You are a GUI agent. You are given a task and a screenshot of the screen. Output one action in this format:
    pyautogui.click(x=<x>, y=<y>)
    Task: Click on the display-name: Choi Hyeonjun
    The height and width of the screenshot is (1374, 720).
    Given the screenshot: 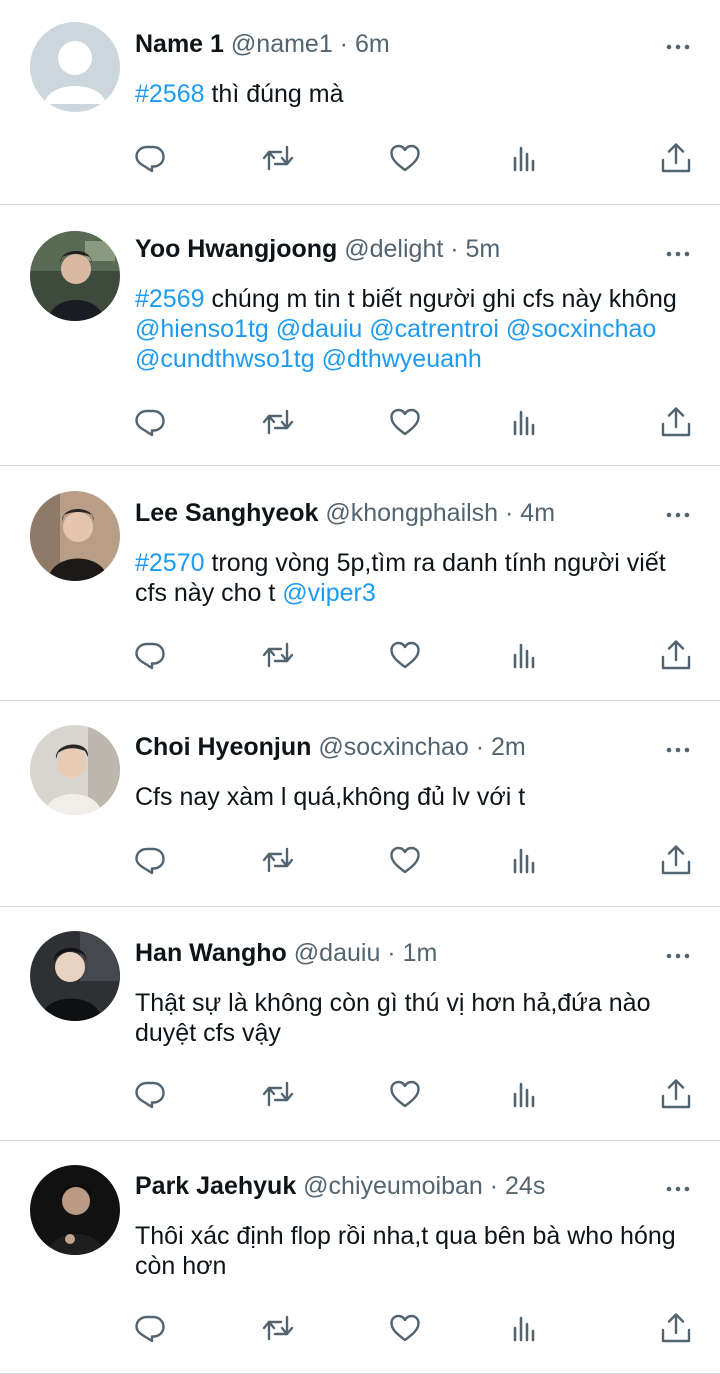 What is the action you would take?
    pyautogui.click(x=223, y=747)
    